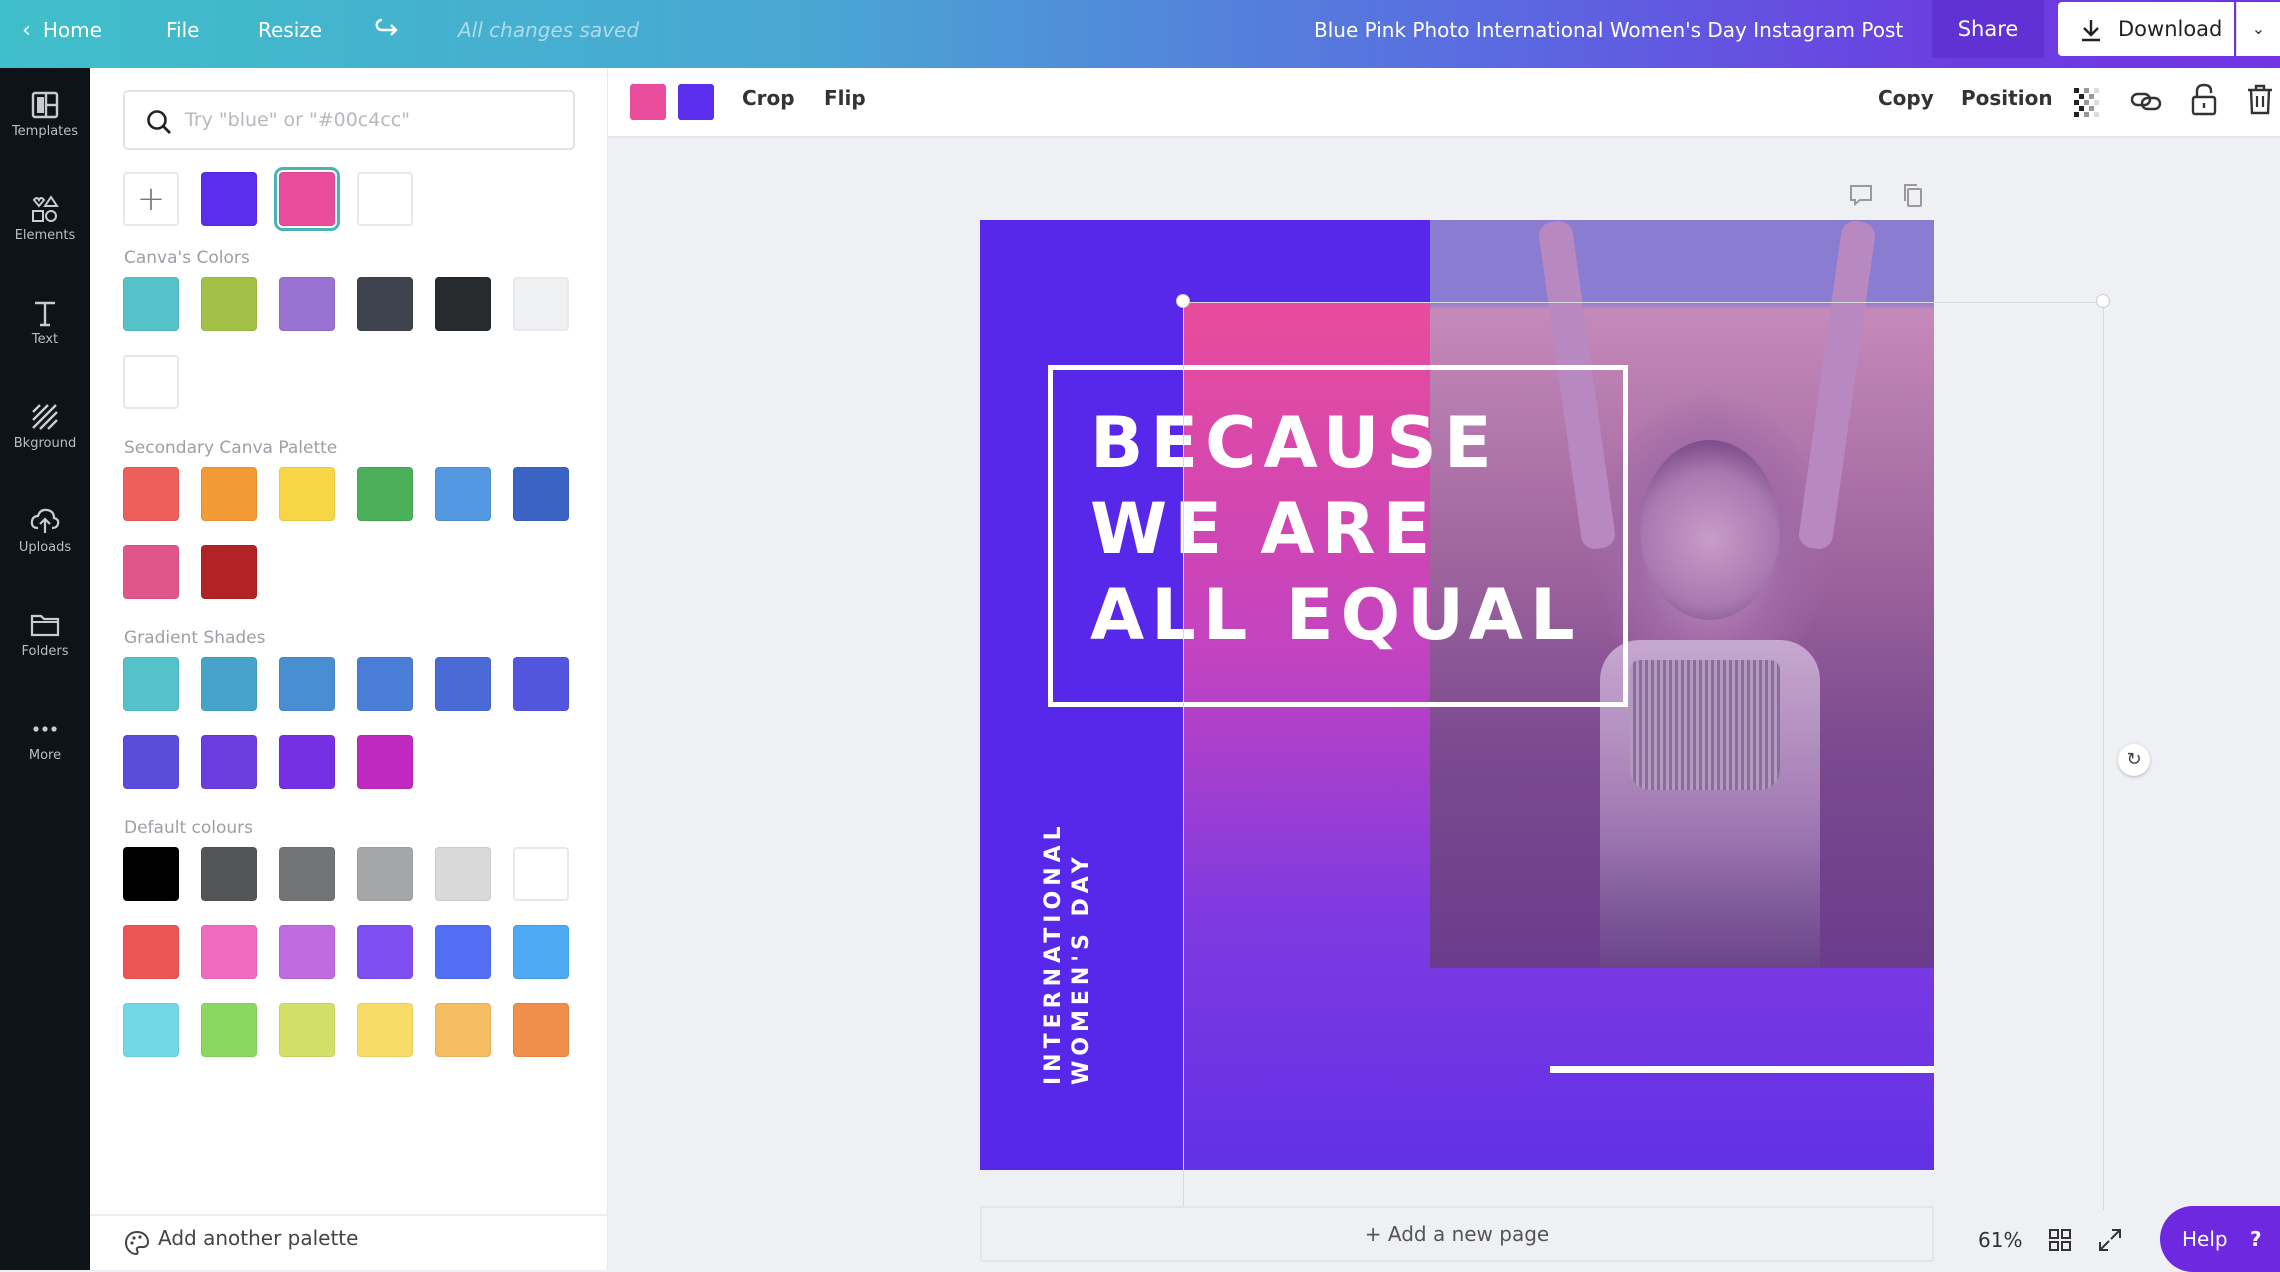 The image size is (2280, 1272). I want to click on crop-button: Crop, so click(768, 98).